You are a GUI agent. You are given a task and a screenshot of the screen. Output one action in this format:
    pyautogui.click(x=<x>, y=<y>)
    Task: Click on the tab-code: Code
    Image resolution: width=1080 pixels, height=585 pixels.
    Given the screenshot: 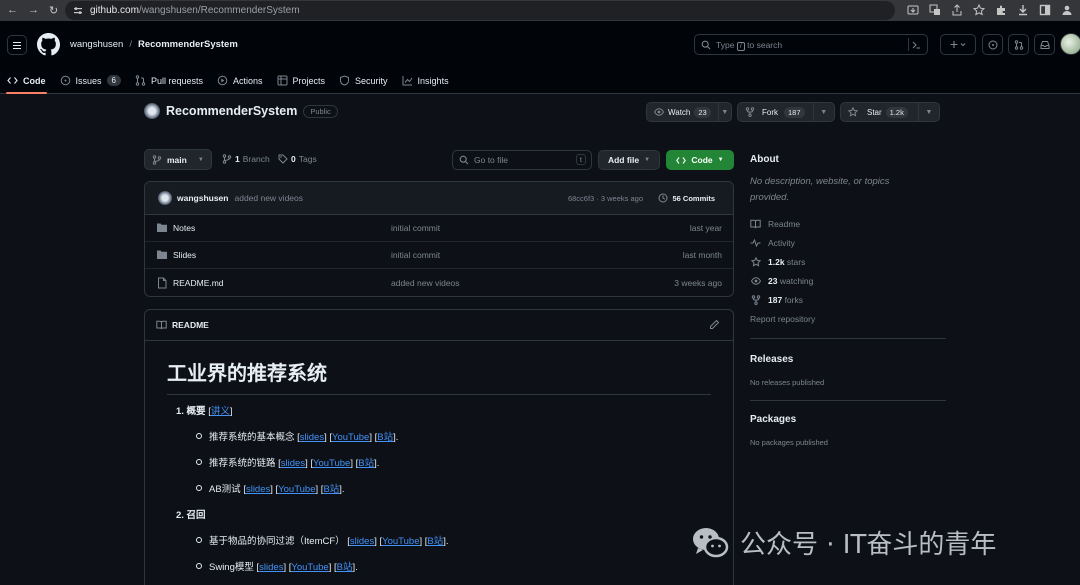 What is the action you would take?
    pyautogui.click(x=26, y=80)
    